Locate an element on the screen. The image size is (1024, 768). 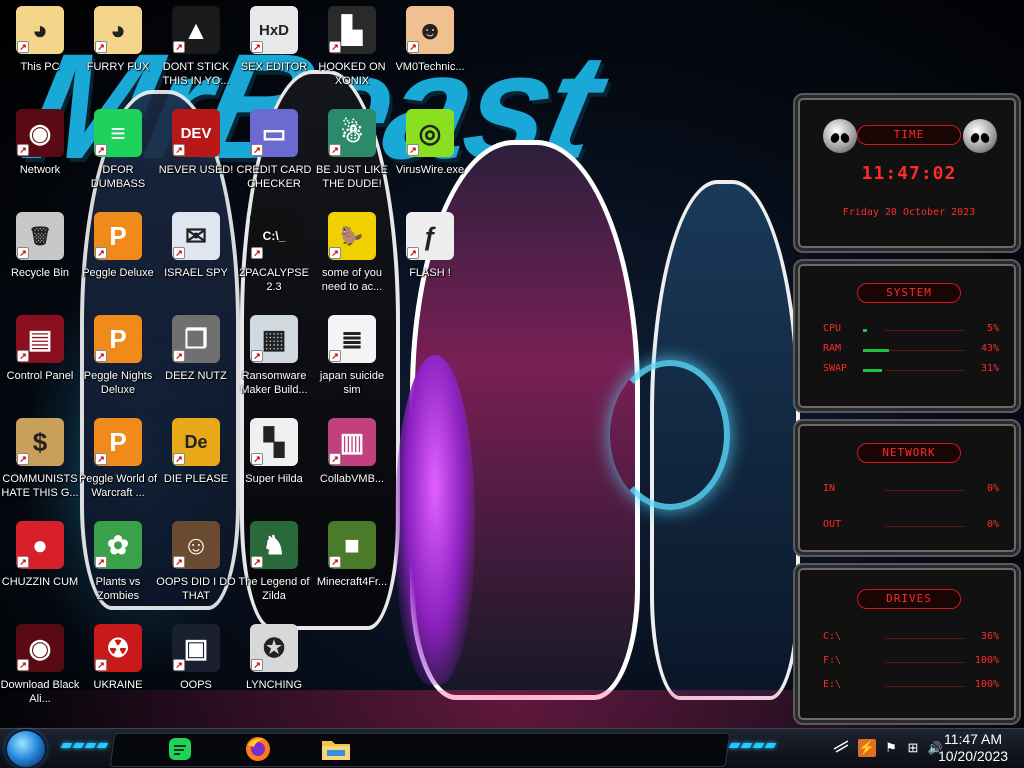
desktop-icon-deez-nutz: ❐ ↗ DEEZ NUTZ is located at coordinates (196, 365).